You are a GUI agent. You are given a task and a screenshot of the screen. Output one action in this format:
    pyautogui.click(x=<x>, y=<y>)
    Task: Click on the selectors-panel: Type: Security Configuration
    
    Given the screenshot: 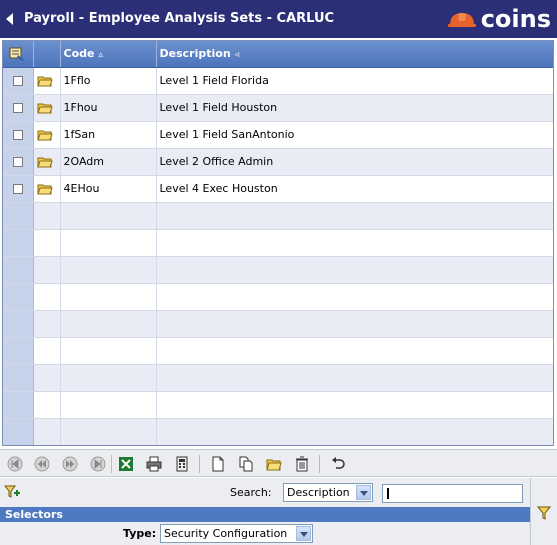 What is the action you would take?
    pyautogui.click(x=265, y=533)
    